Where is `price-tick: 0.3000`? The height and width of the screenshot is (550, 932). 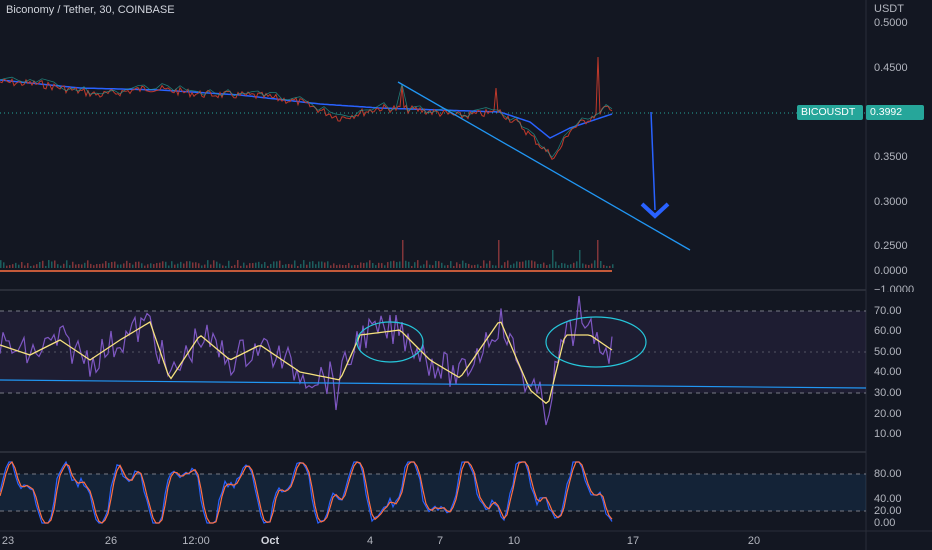 price-tick: 0.3000 is located at coordinates (891, 202).